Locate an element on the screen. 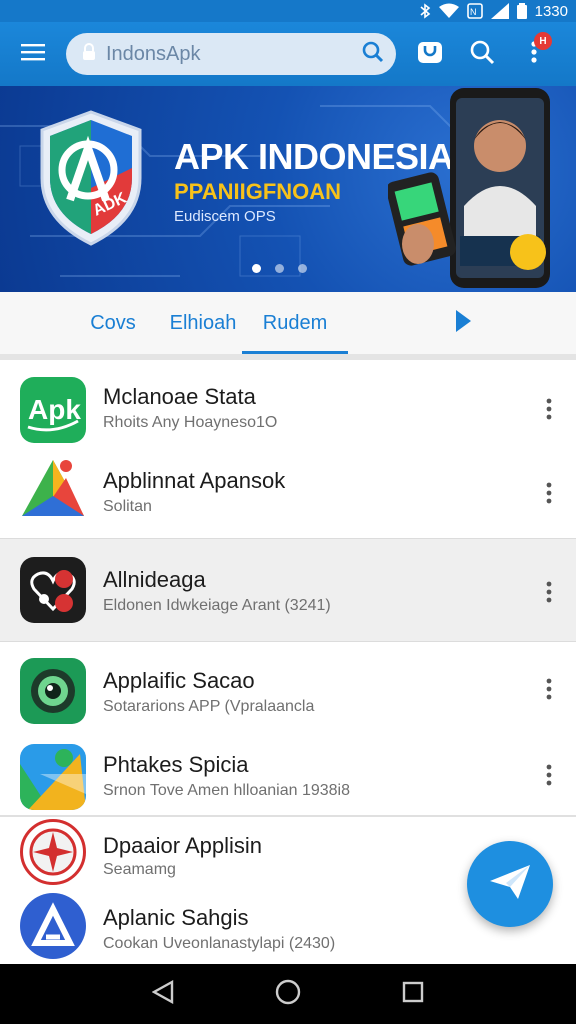 The height and width of the screenshot is (1024, 576). app-title: Apblinnat Apansok is located at coordinates (194, 480).